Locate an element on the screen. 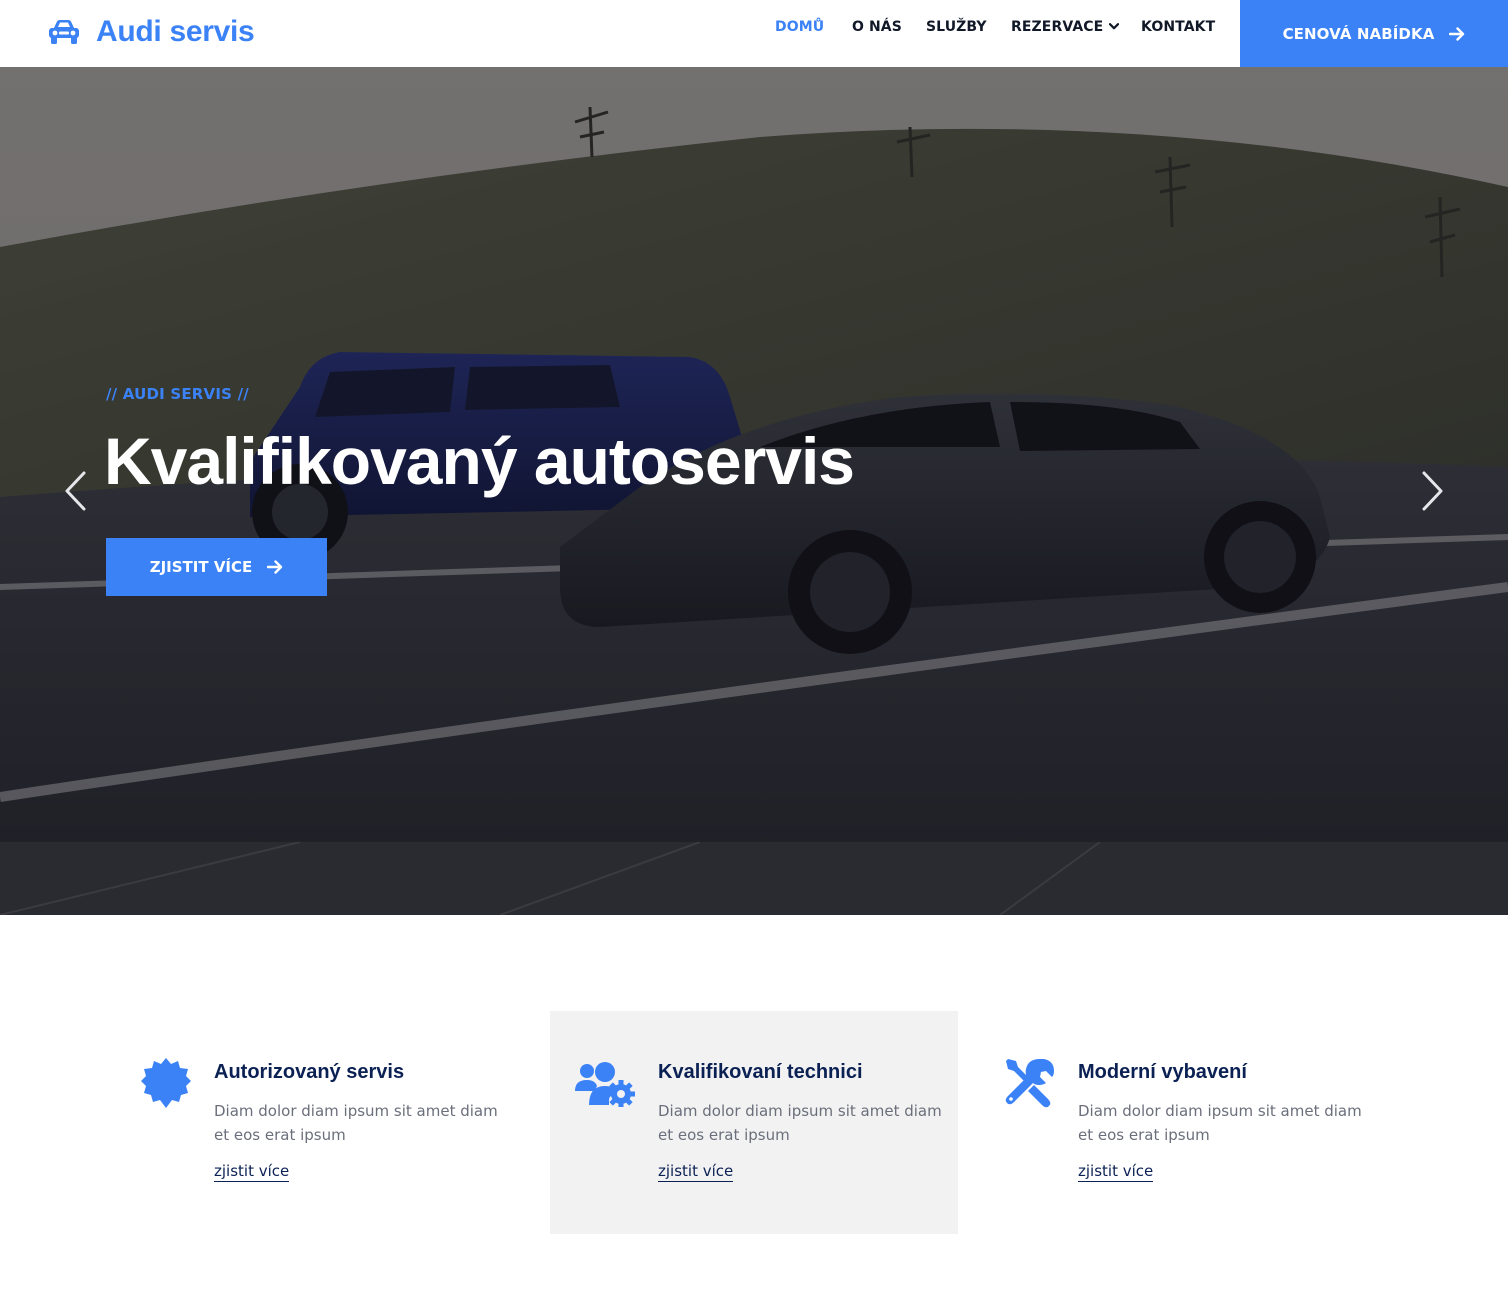  chevron-left-icon is located at coordinates (75, 491).